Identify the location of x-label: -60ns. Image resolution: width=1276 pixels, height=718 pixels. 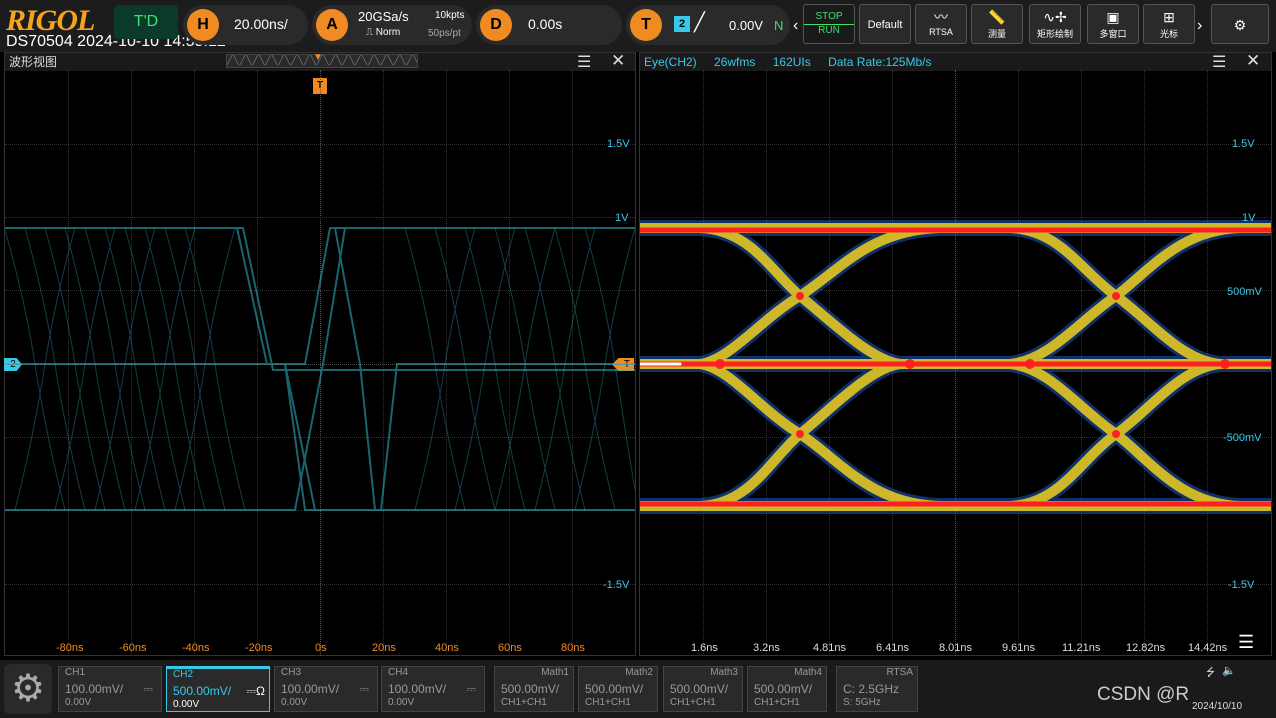
(133, 648).